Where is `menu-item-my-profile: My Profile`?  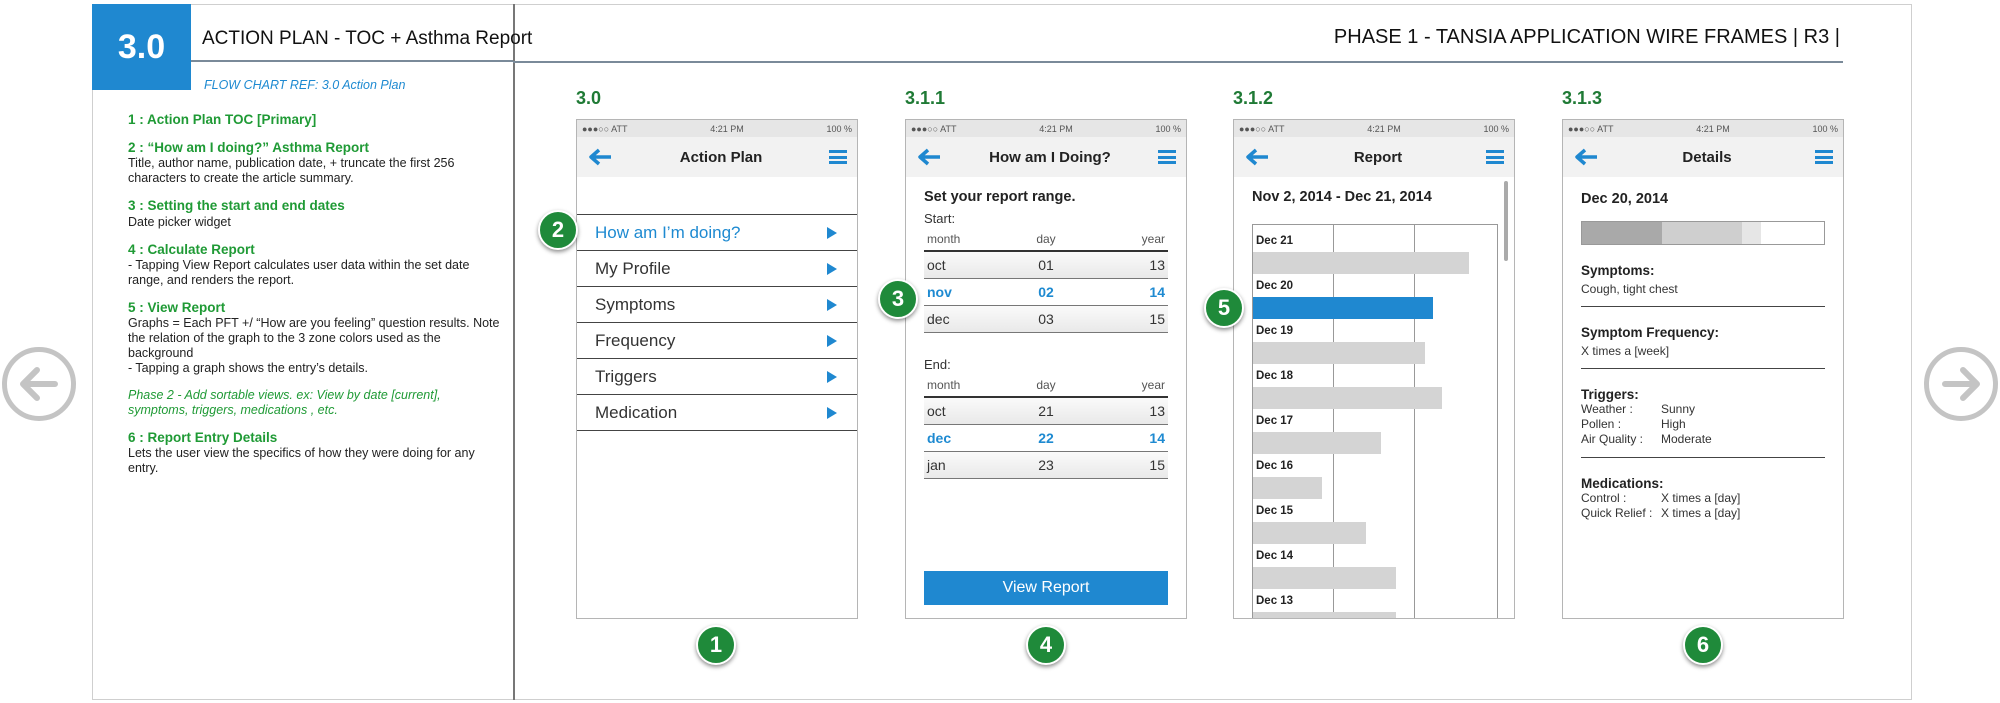 menu-item-my-profile: My Profile is located at coordinates (717, 269).